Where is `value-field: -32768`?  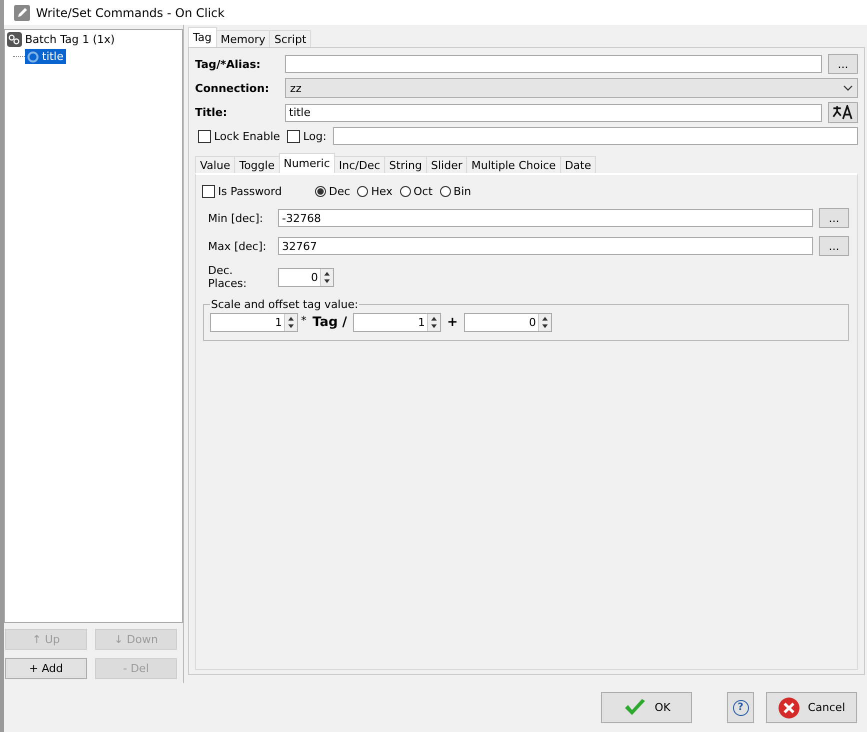
value-field: -32768 is located at coordinates (545, 218).